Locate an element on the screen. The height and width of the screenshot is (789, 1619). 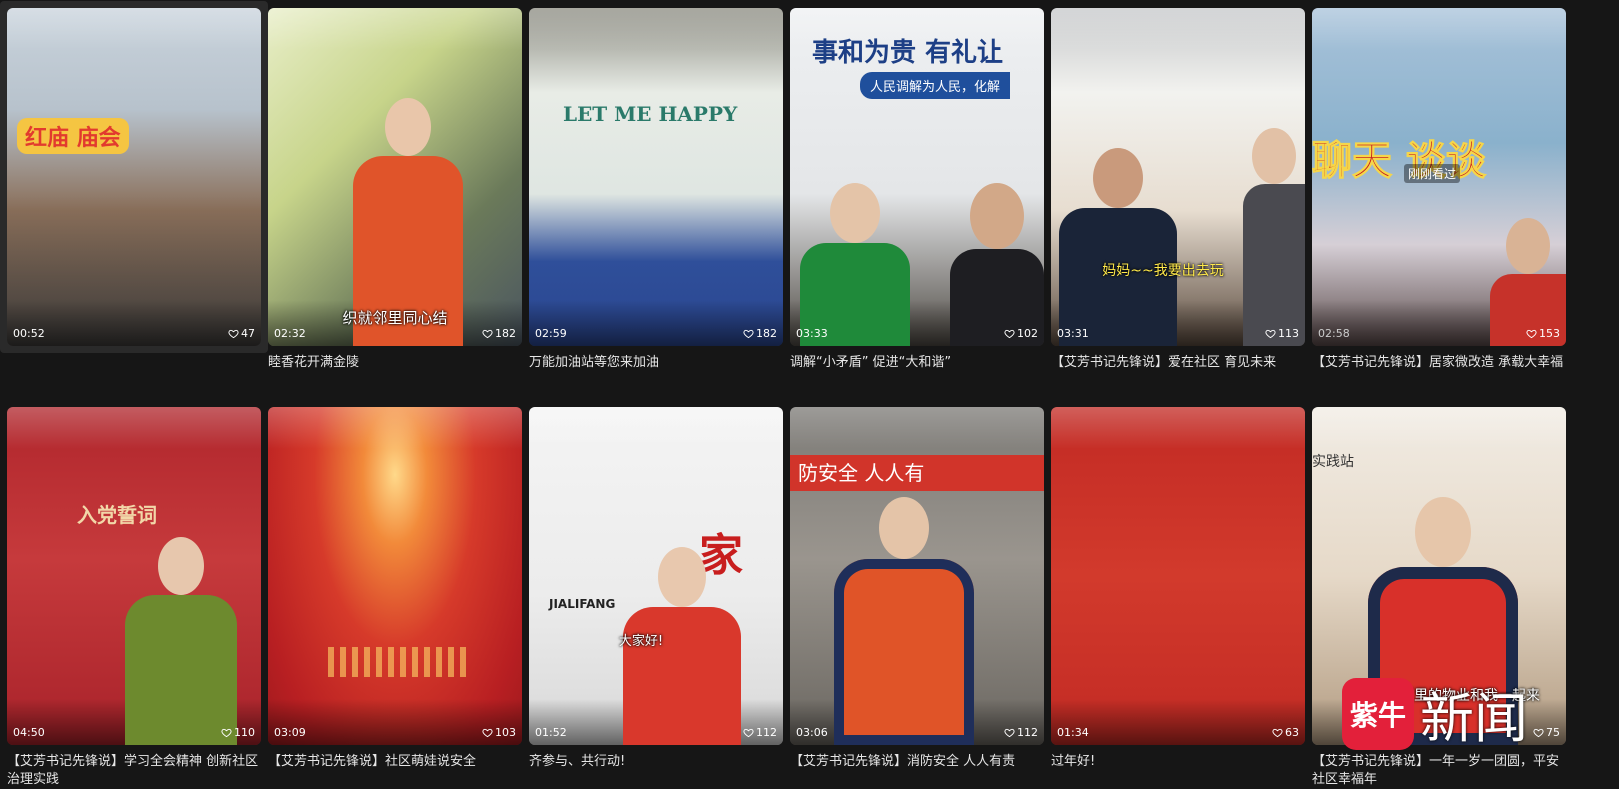
video-thumbnail: 入党誓词 04:50 110 is located at coordinates (134, 576).